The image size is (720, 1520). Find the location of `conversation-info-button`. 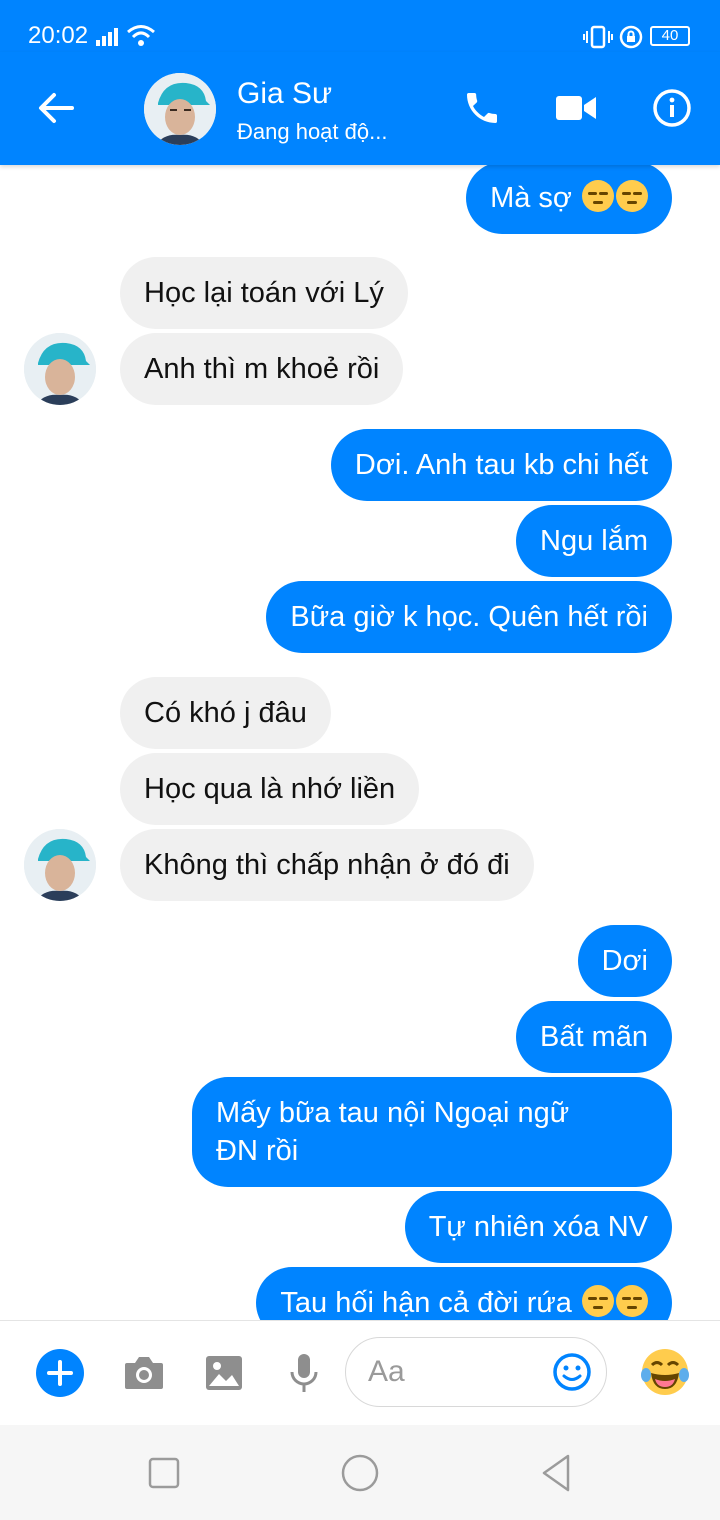

conversation-info-button is located at coordinates (672, 108).